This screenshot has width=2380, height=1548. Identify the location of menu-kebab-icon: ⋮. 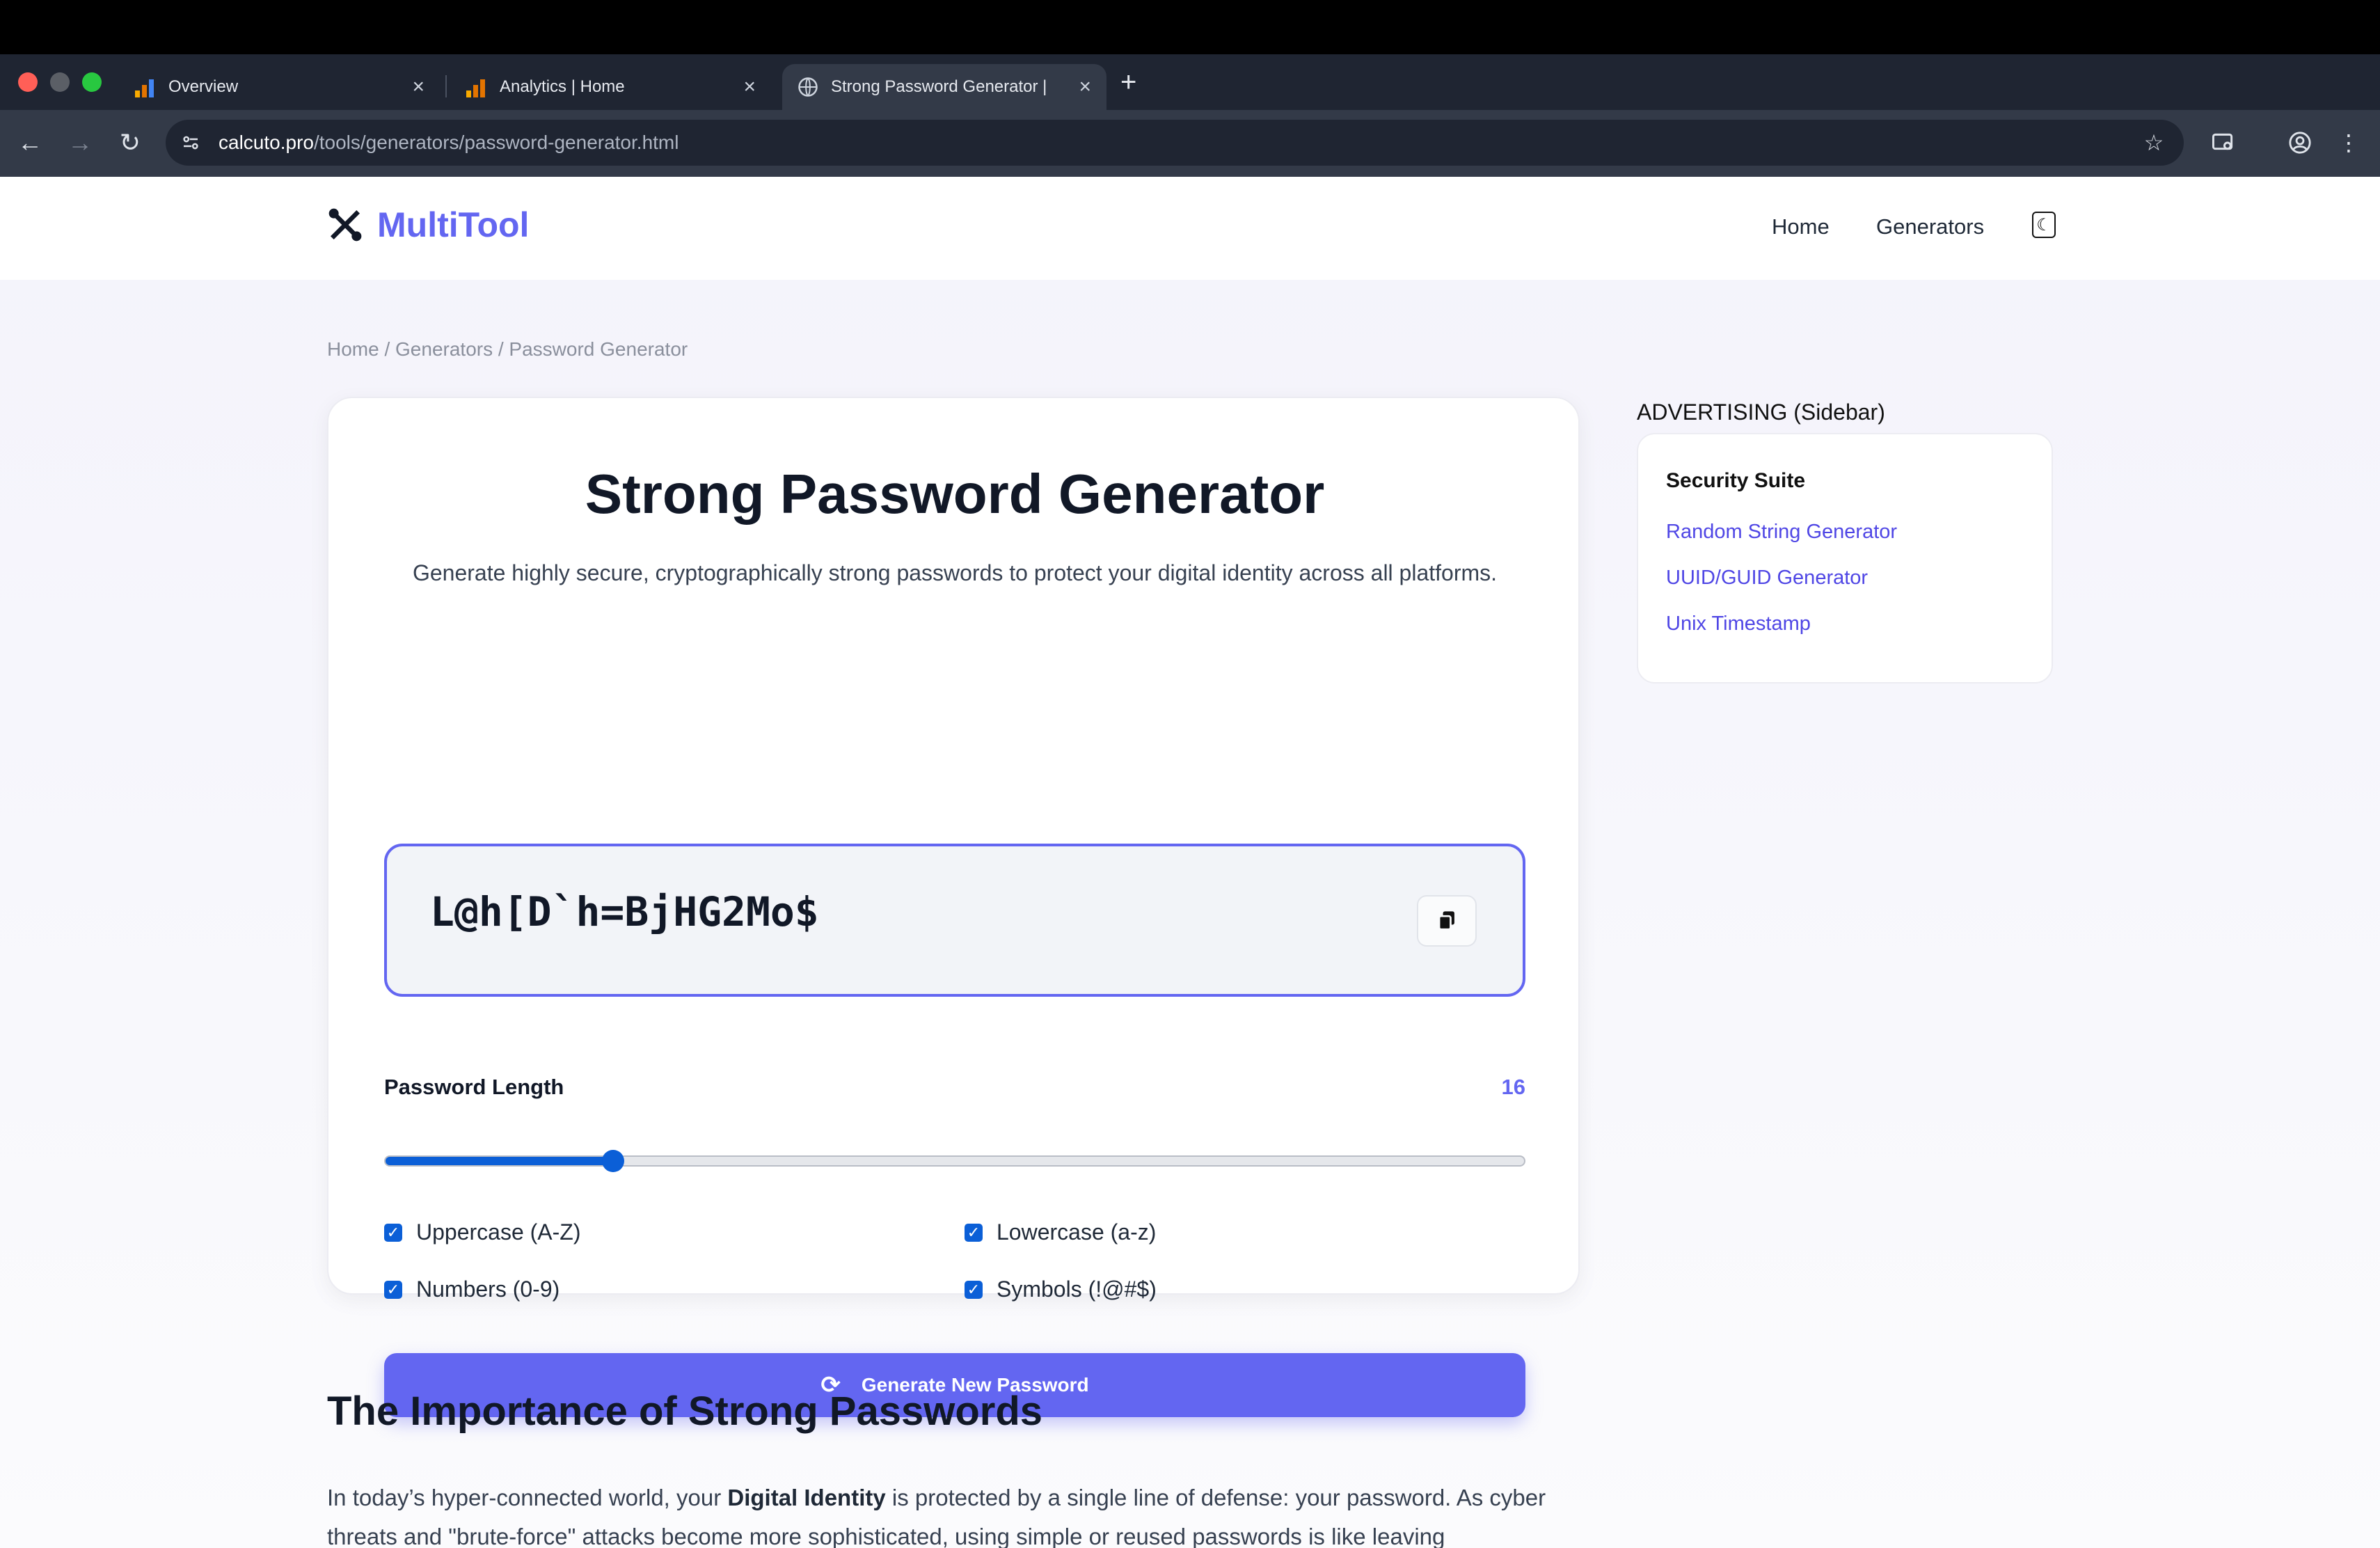
(2348, 142).